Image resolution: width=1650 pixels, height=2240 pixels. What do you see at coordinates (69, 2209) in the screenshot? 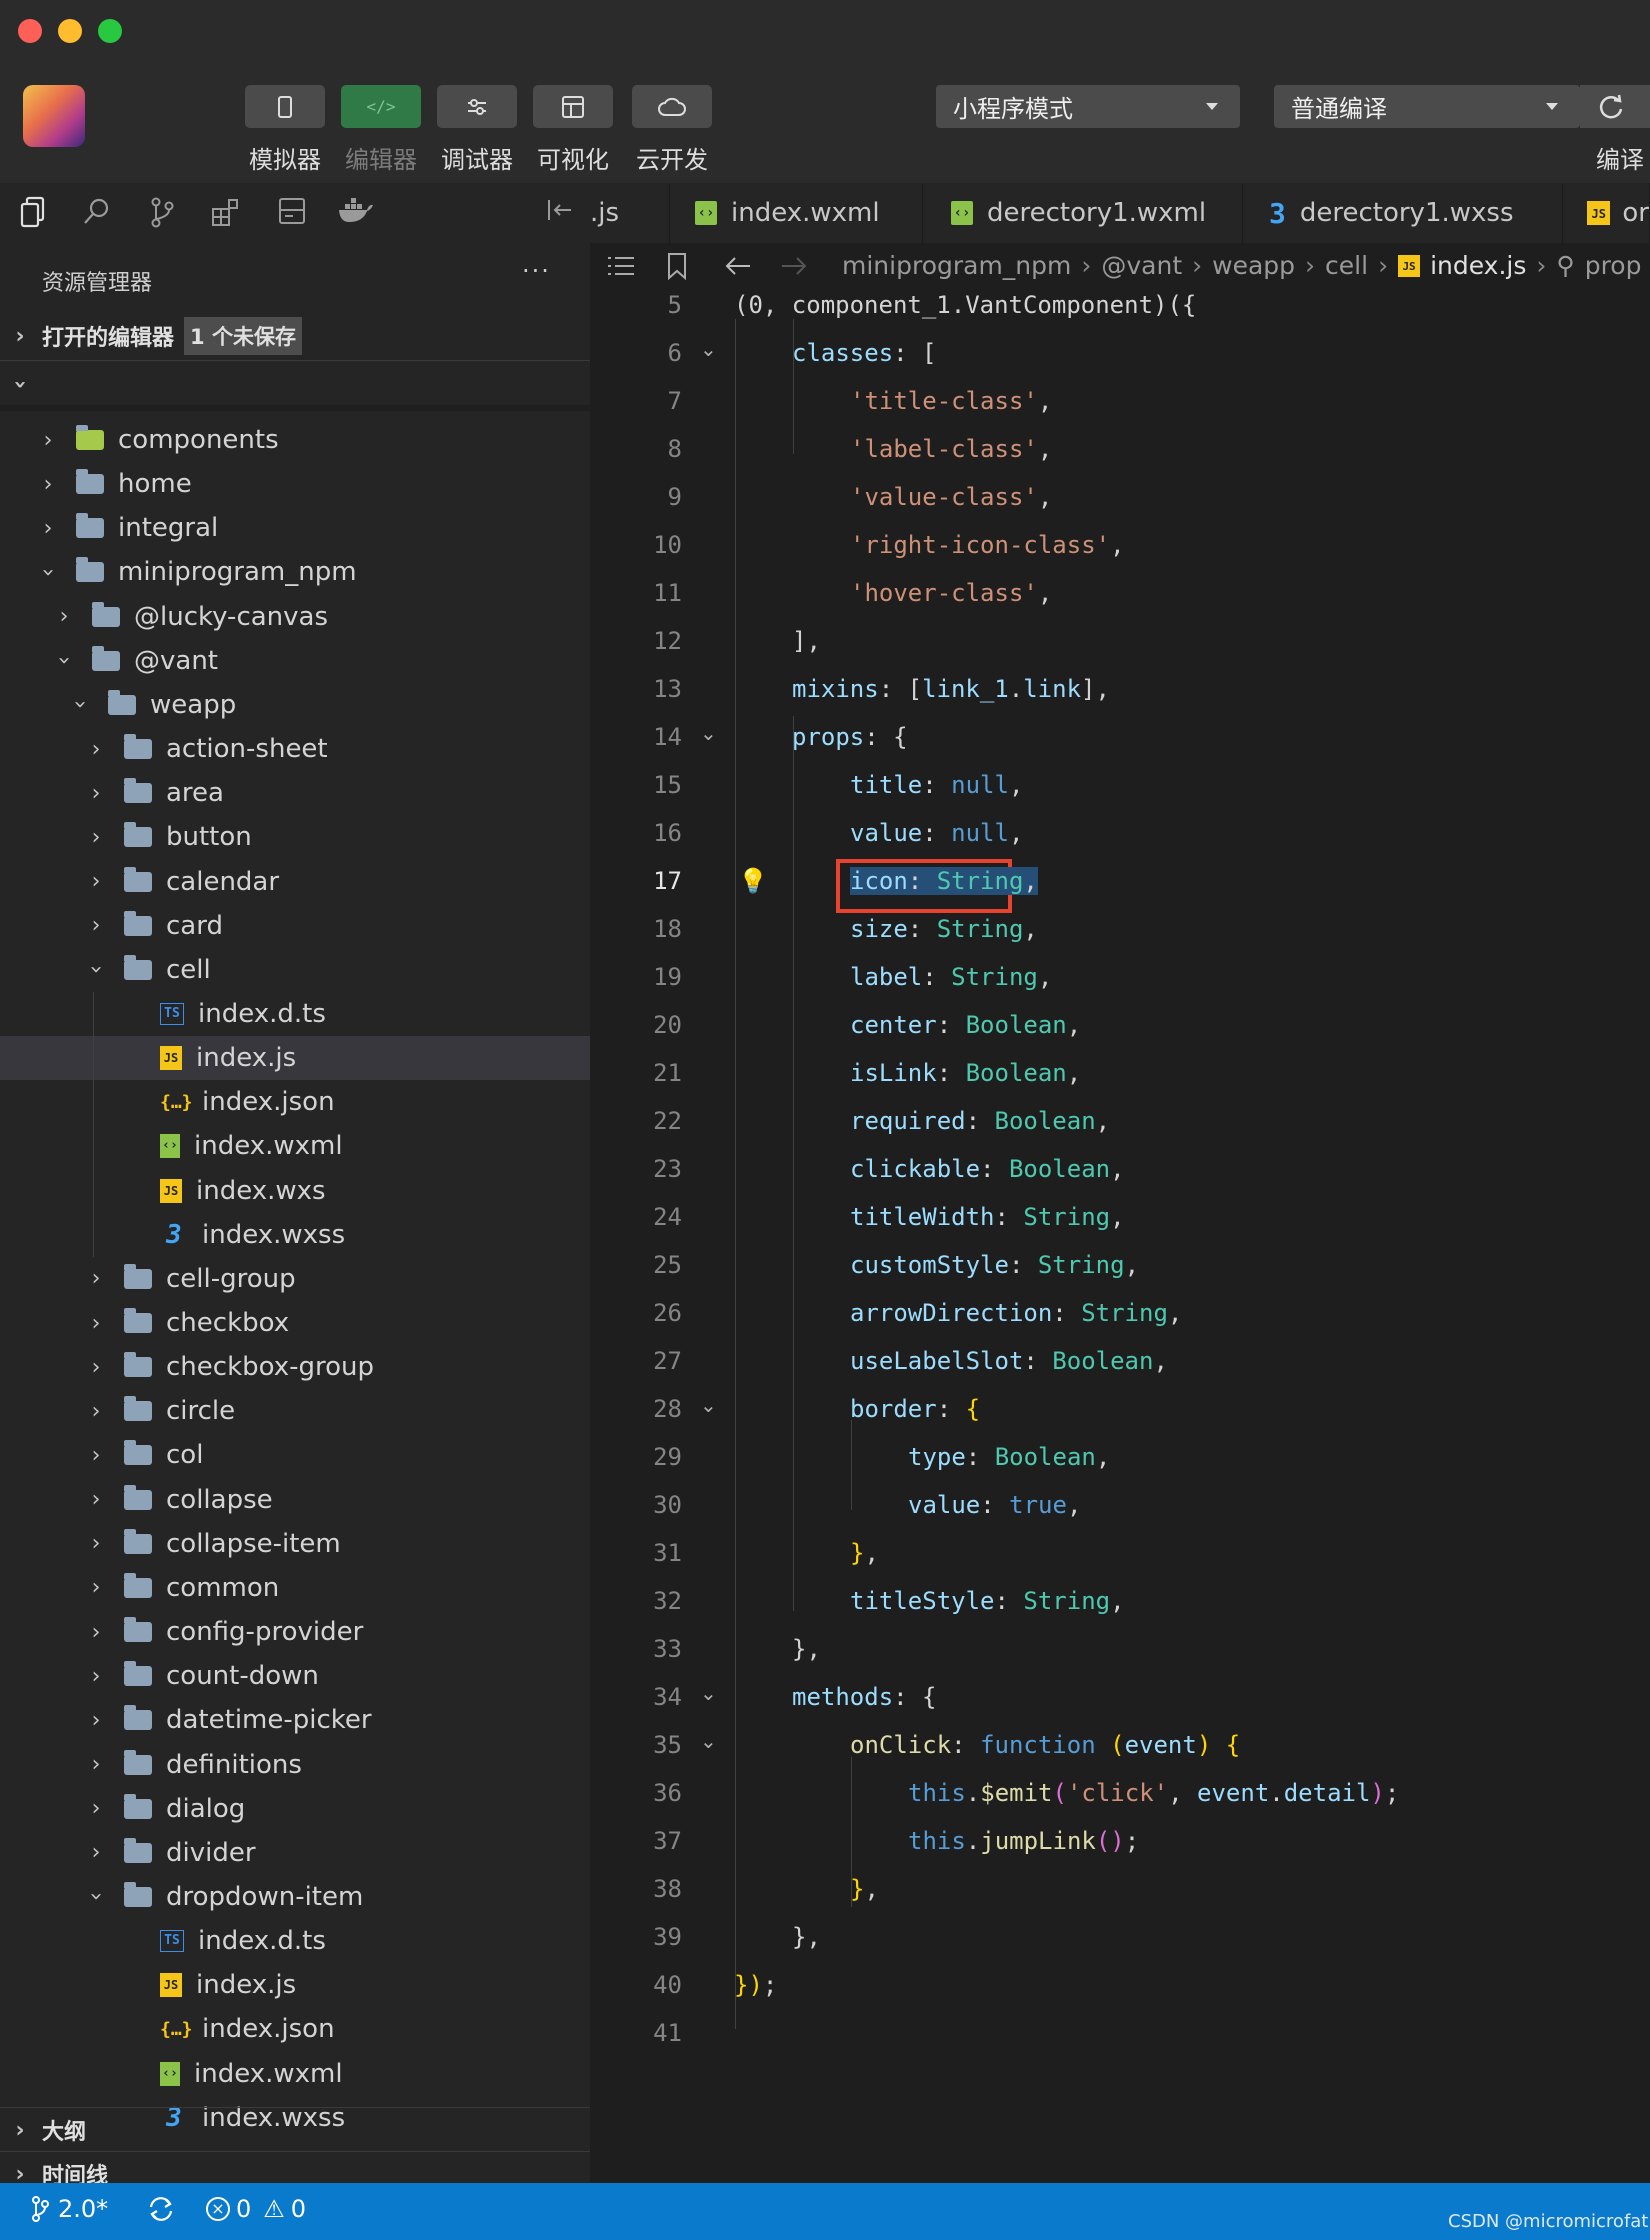
I see `branch-indicator: 2.0*` at bounding box center [69, 2209].